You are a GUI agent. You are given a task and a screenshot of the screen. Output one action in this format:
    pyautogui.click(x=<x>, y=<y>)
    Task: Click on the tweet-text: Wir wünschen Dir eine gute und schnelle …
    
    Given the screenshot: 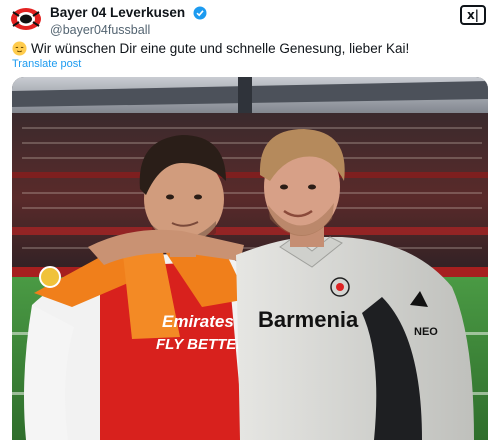 What is the action you would take?
    pyautogui.click(x=220, y=48)
    